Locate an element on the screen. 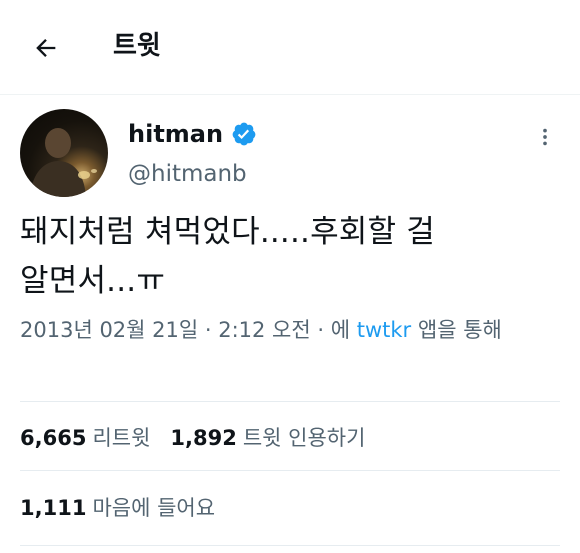  back-button is located at coordinates (46, 48).